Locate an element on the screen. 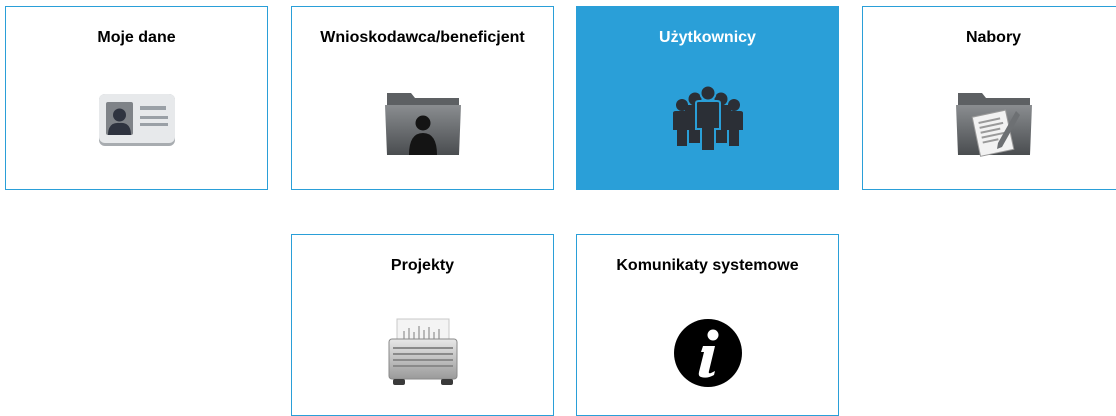 Image resolution: width=1116 pixels, height=416 pixels. folder-person-icon is located at coordinates (422, 124).